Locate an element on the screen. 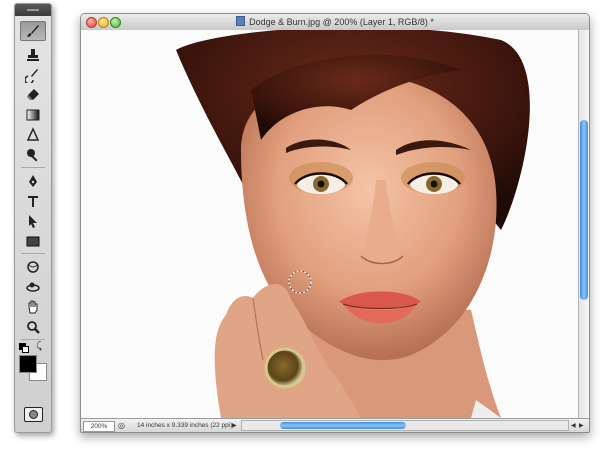 This screenshot has width=604, height=454. quick-mask-icon is located at coordinates (33, 414).